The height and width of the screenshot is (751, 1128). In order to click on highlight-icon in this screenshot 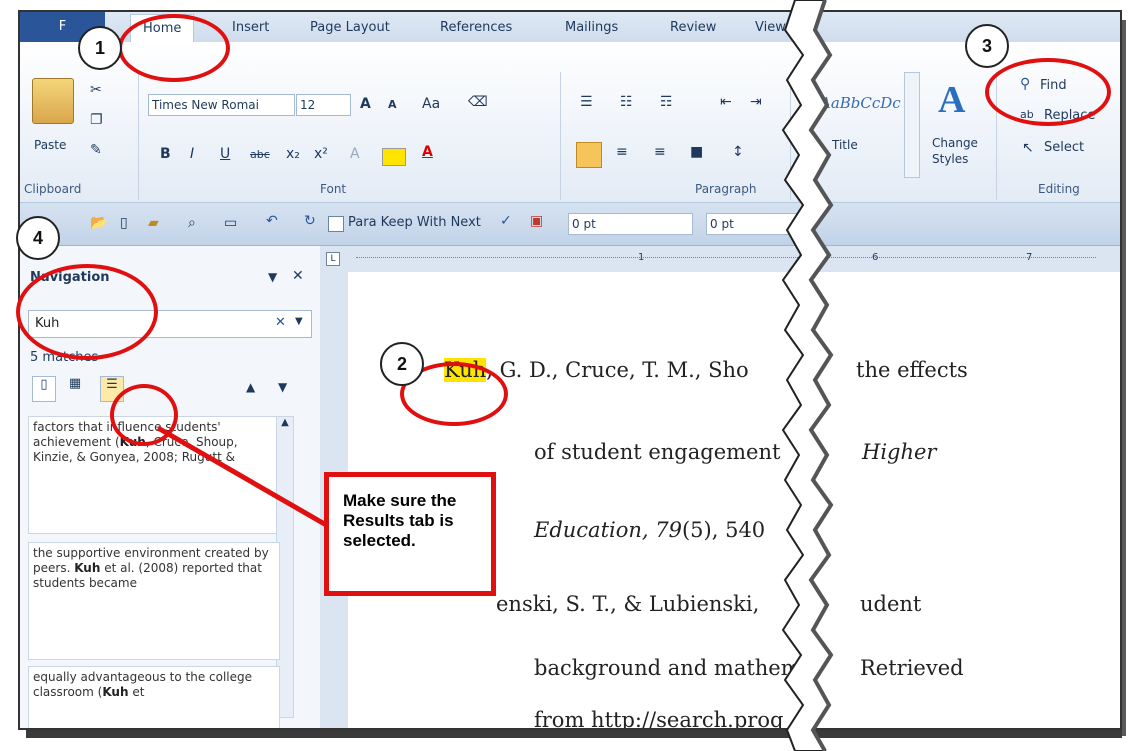, I will do `click(394, 157)`.